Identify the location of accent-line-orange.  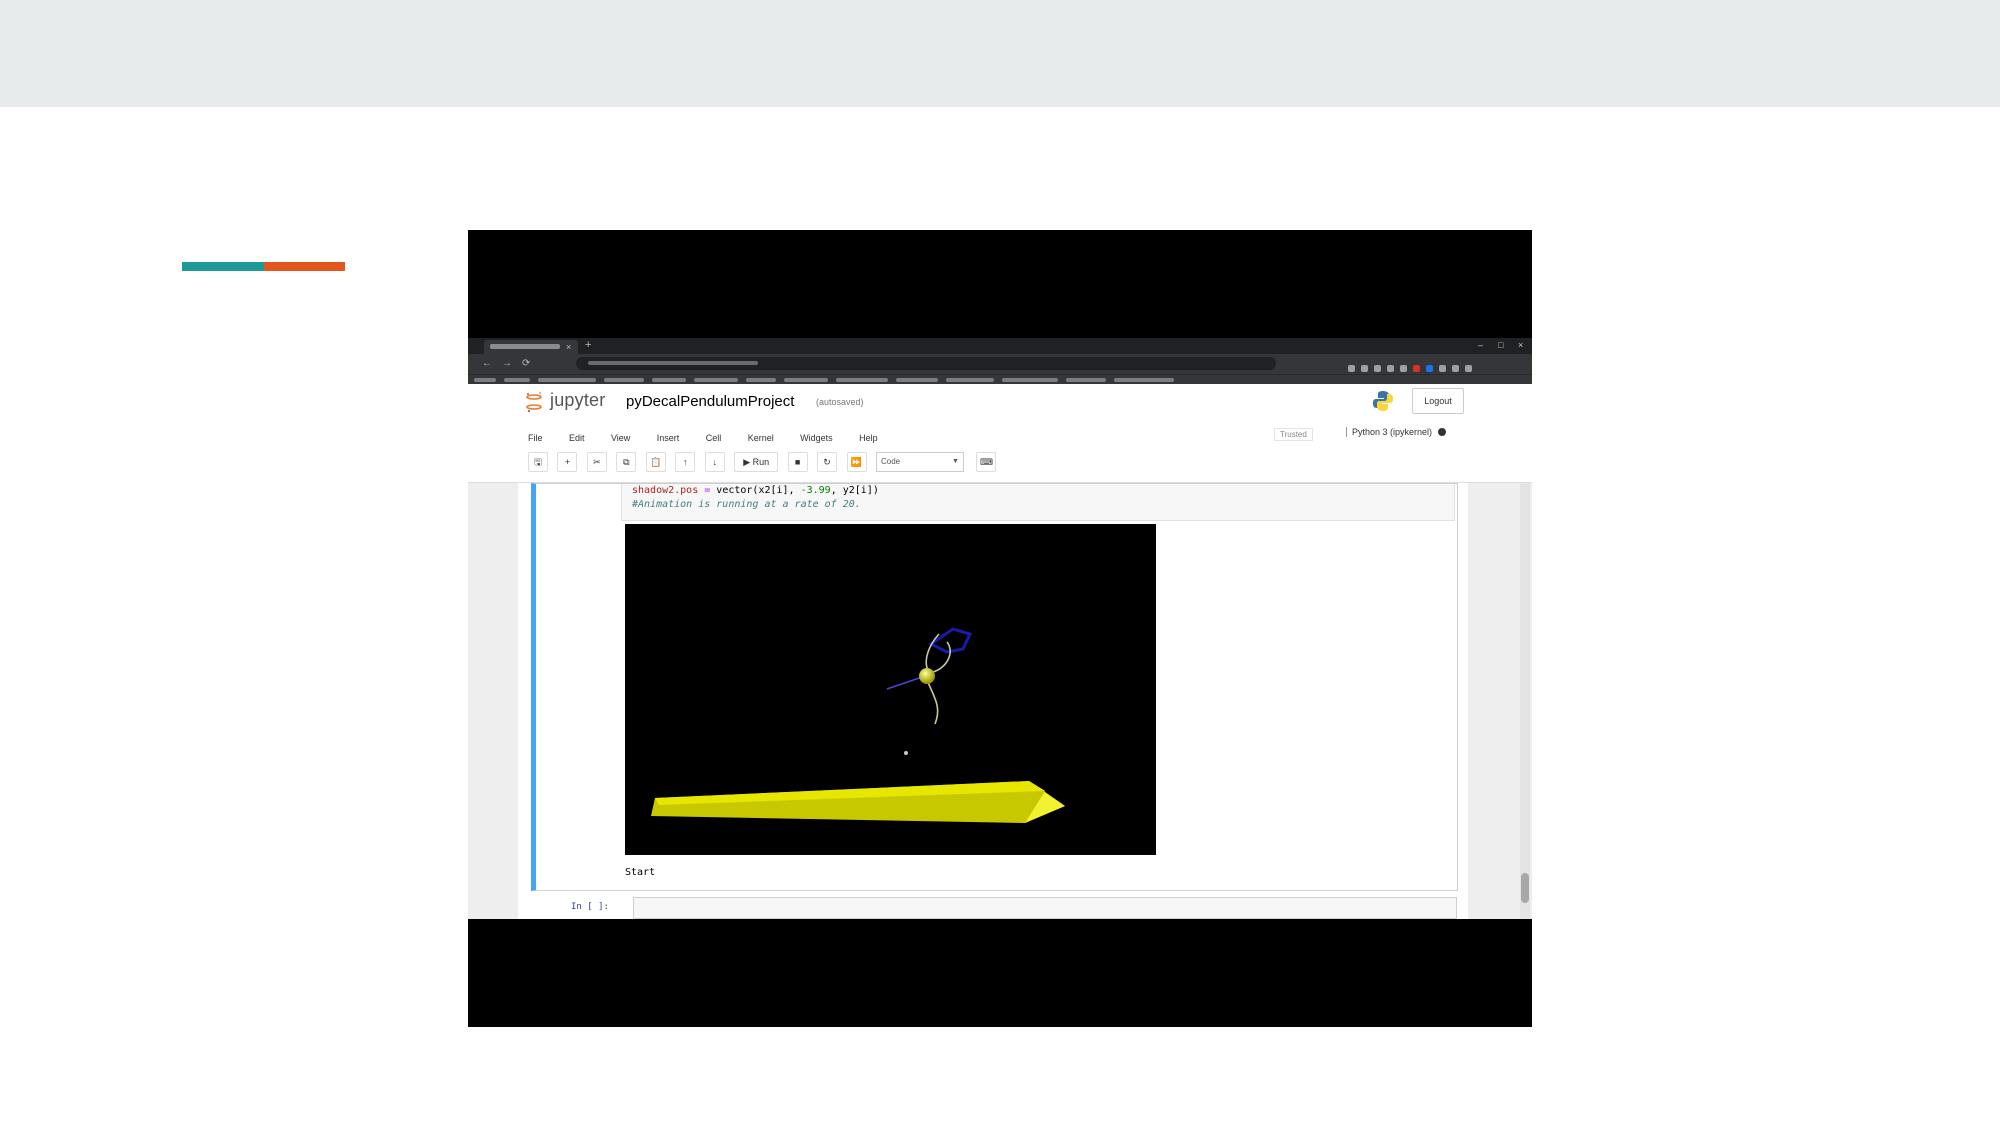
(304, 266).